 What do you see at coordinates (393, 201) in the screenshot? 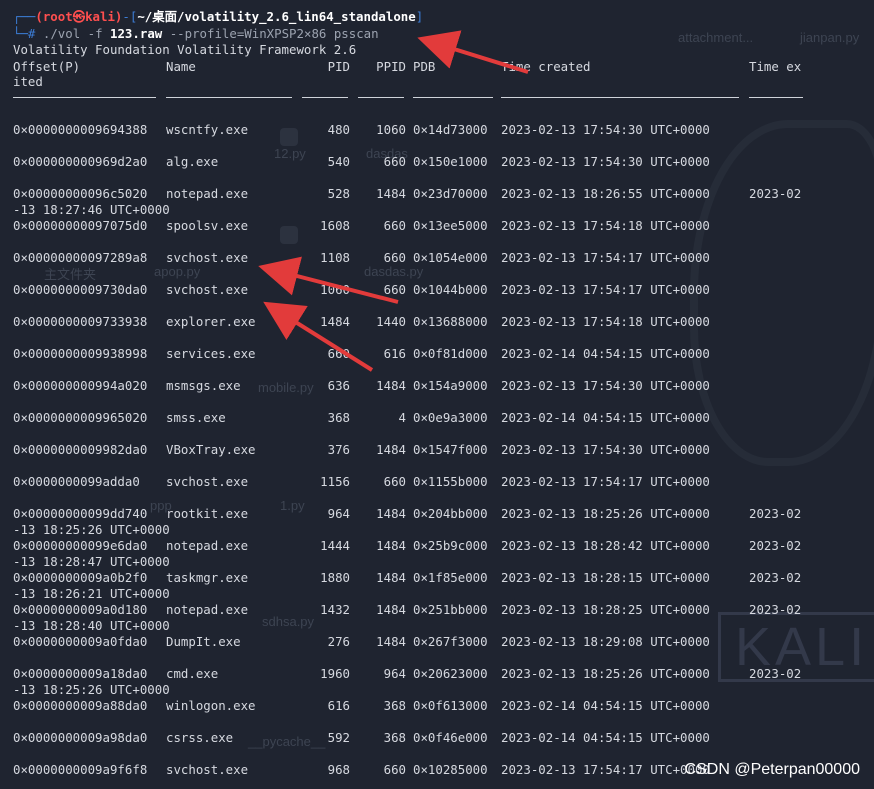
I see `annotation-arrows` at bounding box center [393, 201].